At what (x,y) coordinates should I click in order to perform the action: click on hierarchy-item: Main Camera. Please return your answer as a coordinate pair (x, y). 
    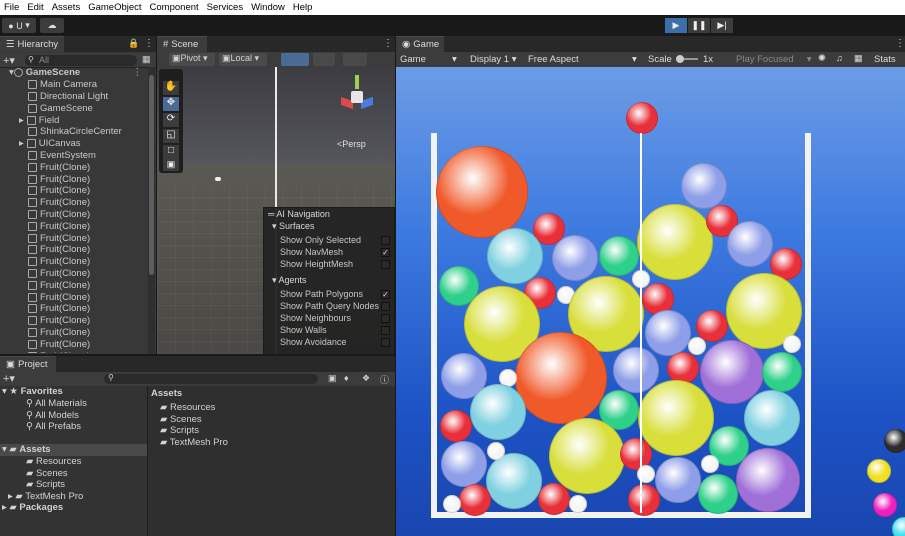
    Looking at the image, I should click on (74, 85).